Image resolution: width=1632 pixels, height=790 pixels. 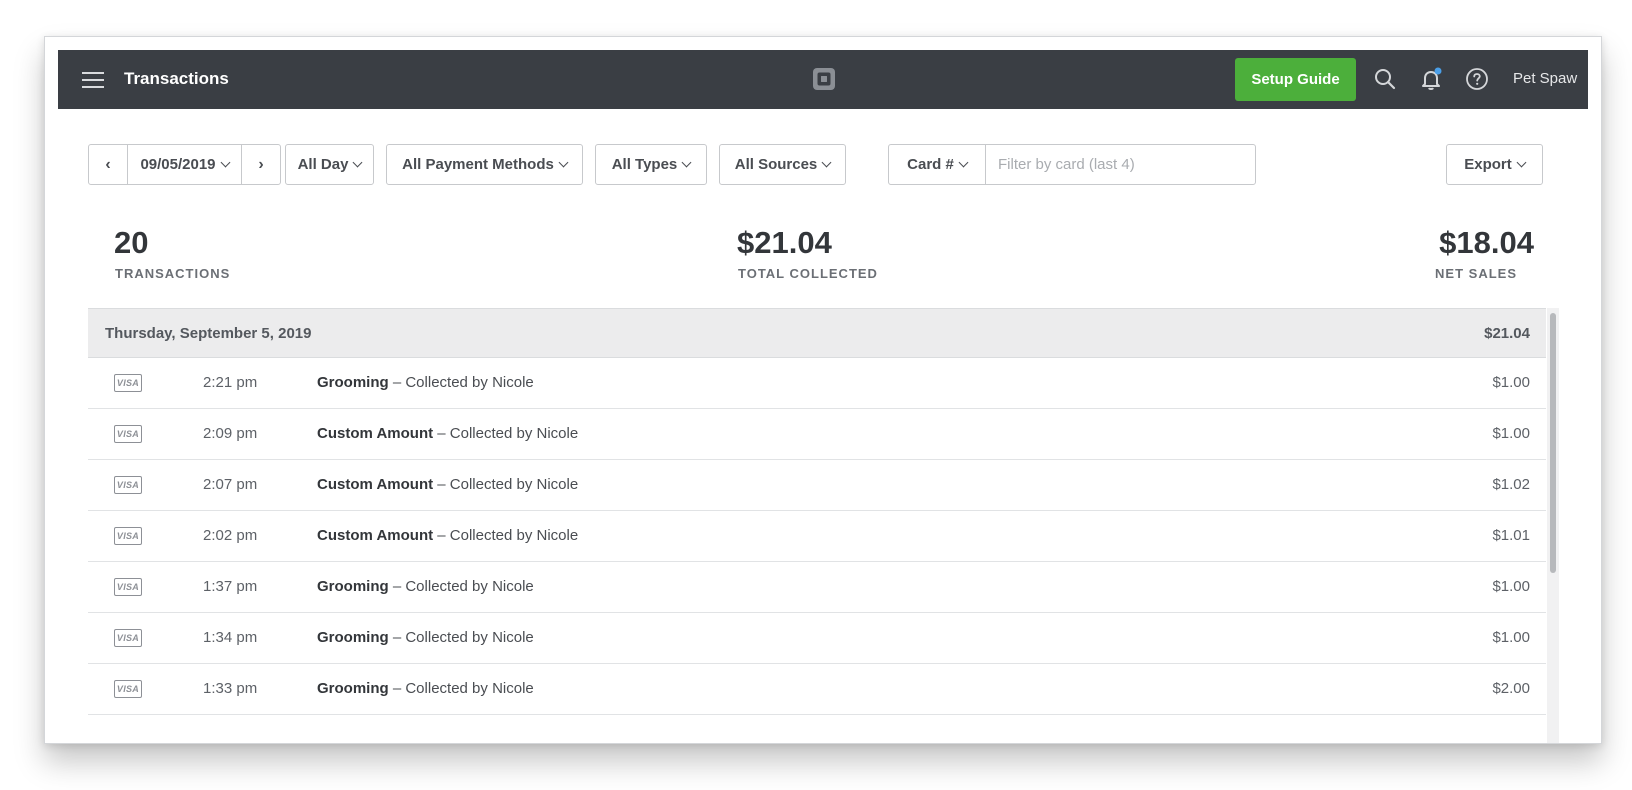 What do you see at coordinates (644, 164) in the screenshot?
I see `types-label: All Types` at bounding box center [644, 164].